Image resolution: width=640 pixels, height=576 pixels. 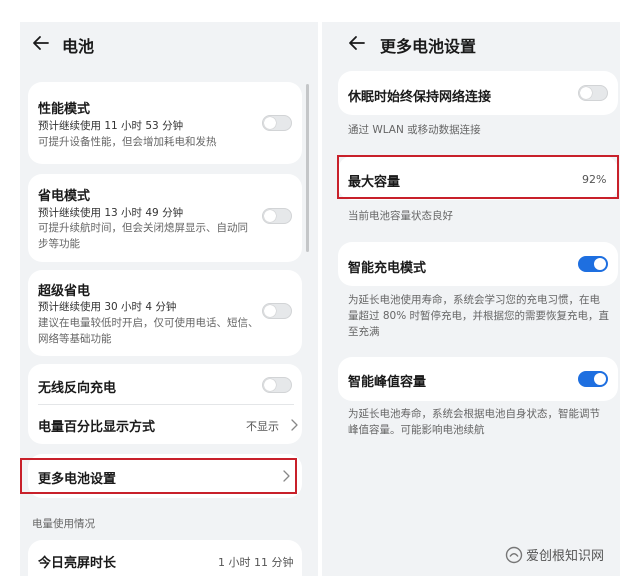 I want to click on wireless-reverse-title: 无线反向充电, so click(x=77, y=388).